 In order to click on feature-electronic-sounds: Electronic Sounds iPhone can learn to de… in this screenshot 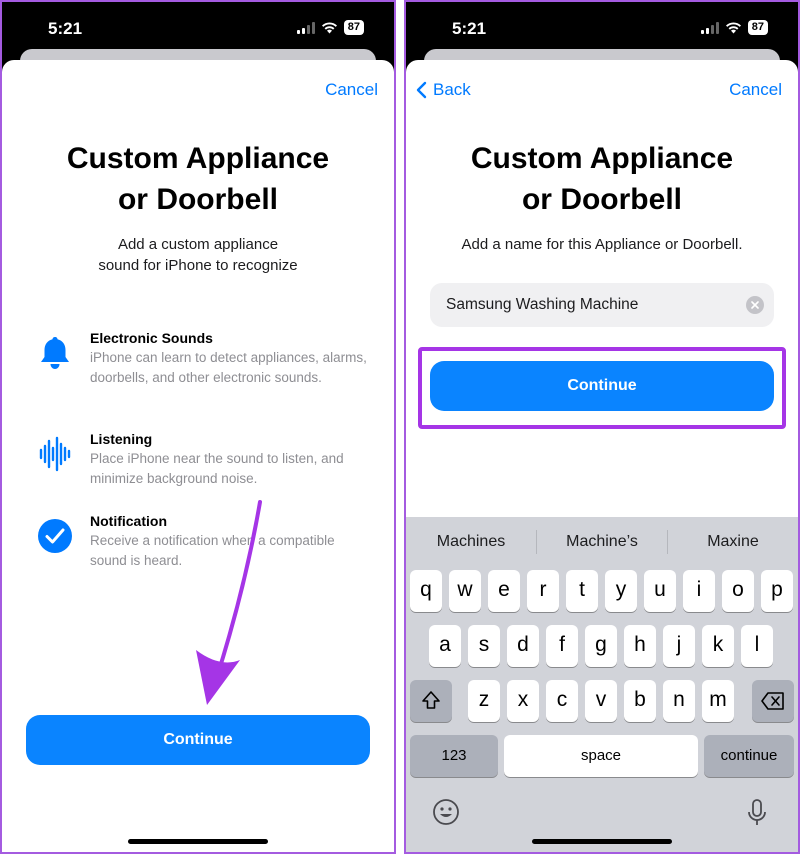, I will do `click(204, 357)`.